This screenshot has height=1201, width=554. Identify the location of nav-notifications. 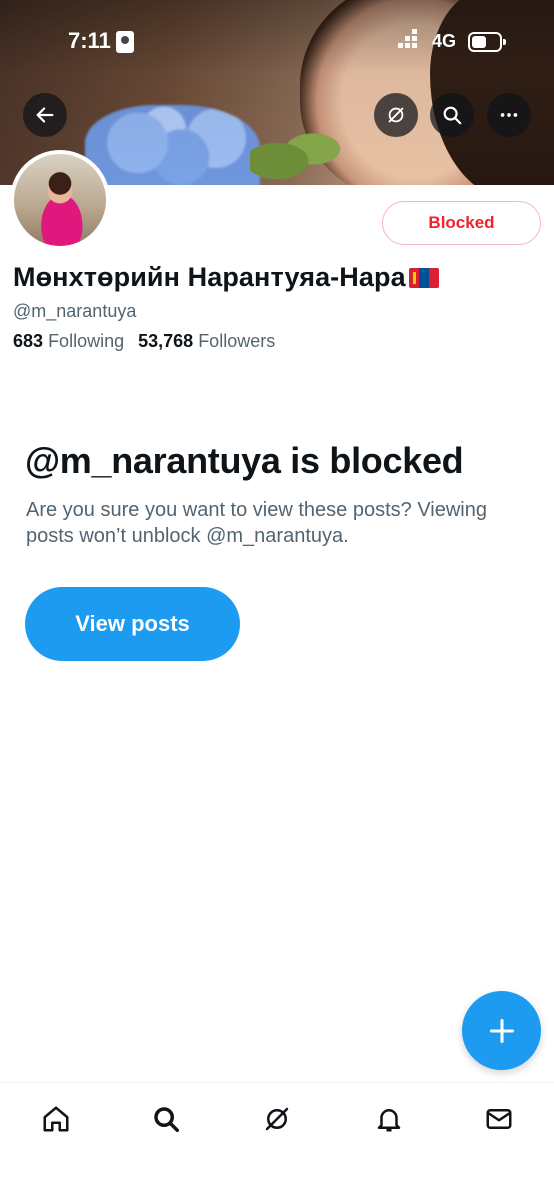
(389, 1119).